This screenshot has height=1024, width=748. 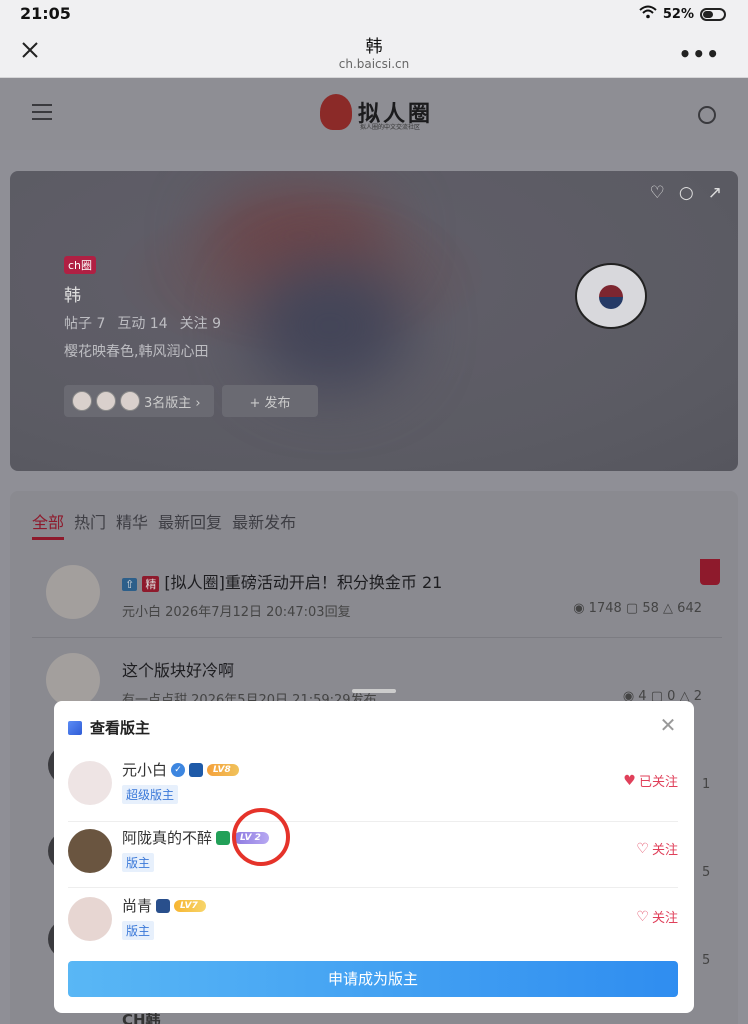 What do you see at coordinates (707, 115) in the screenshot?
I see `search-icon` at bounding box center [707, 115].